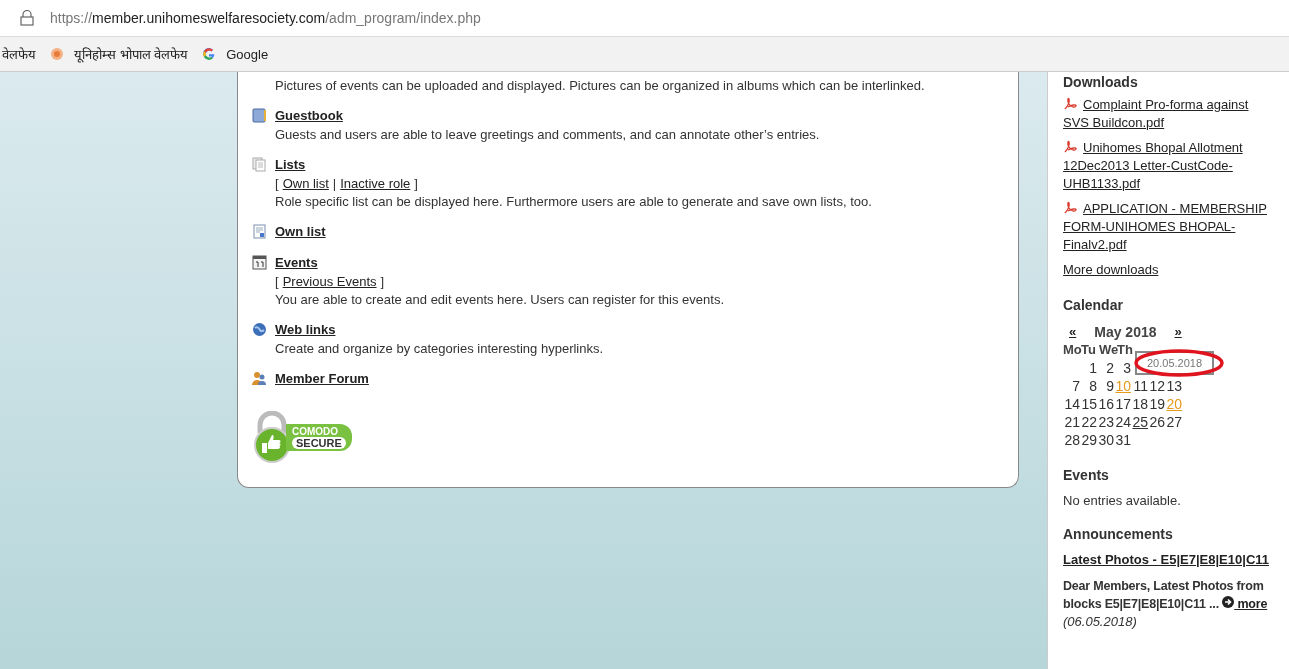  I want to click on weekday-label: We, so click(1108, 350).